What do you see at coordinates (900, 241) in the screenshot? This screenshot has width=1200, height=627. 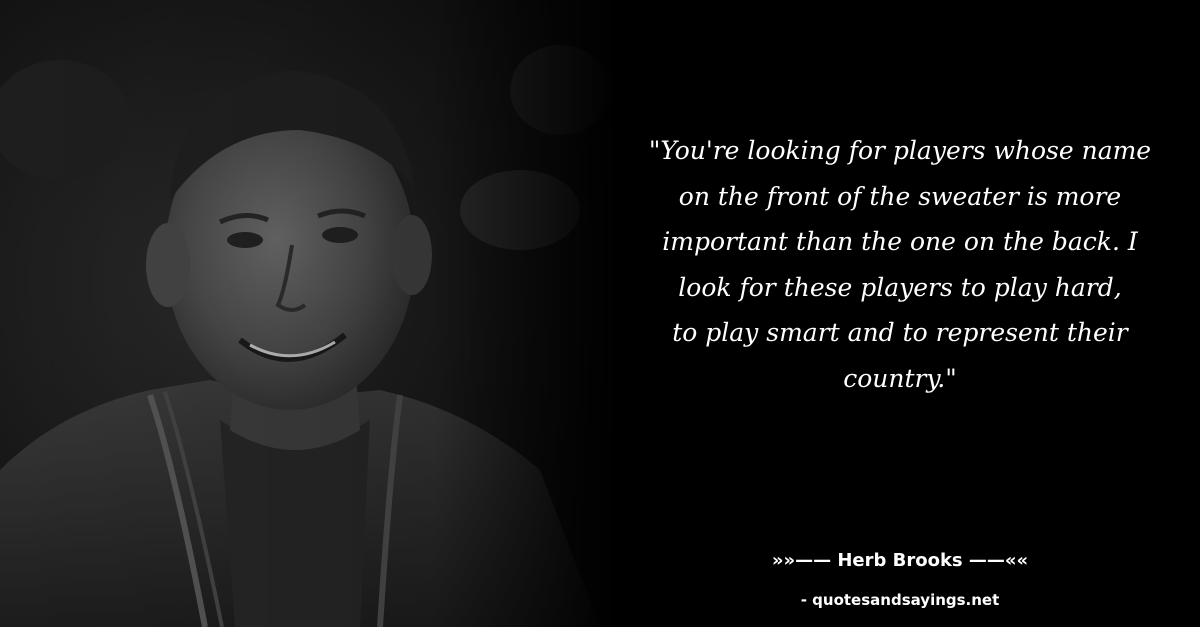 I see `quote-line: important than the one on the back. I` at bounding box center [900, 241].